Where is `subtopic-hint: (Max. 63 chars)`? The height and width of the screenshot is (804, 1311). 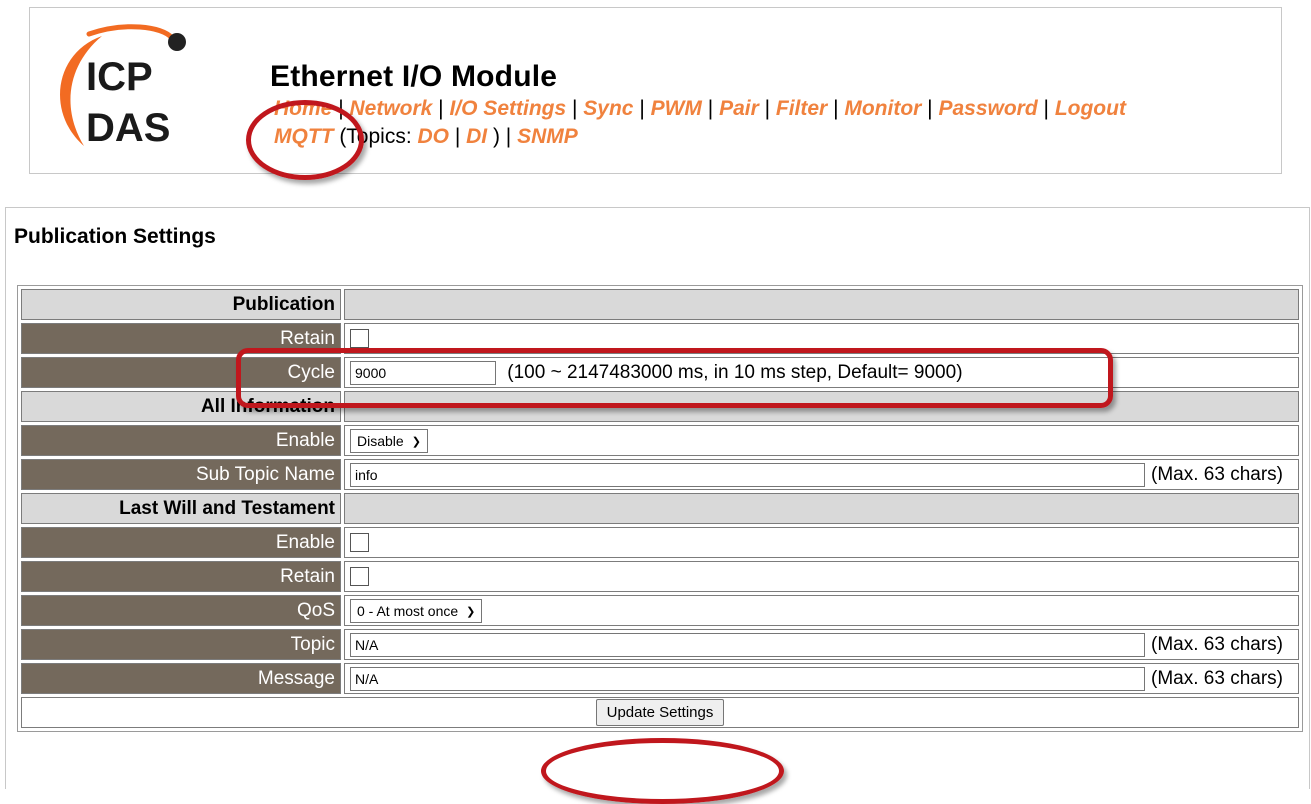 subtopic-hint: (Max. 63 chars) is located at coordinates (1217, 474).